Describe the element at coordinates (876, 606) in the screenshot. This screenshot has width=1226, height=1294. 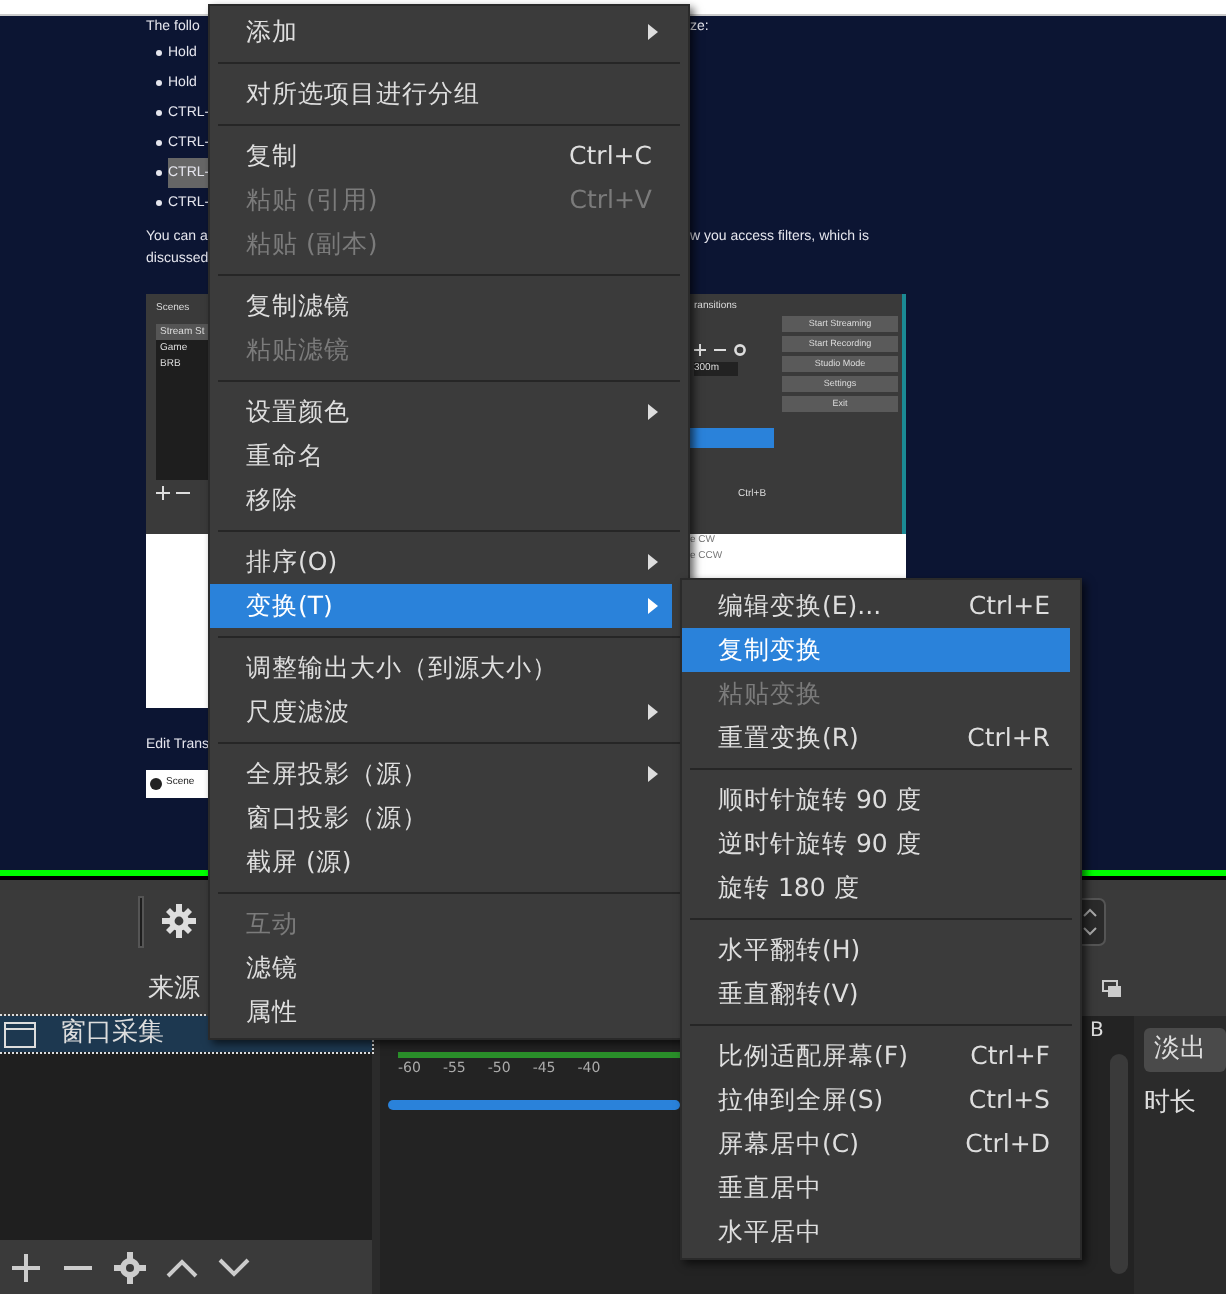
I see `menu-item: 编辑变换(E)... Ctrl+E` at that location.